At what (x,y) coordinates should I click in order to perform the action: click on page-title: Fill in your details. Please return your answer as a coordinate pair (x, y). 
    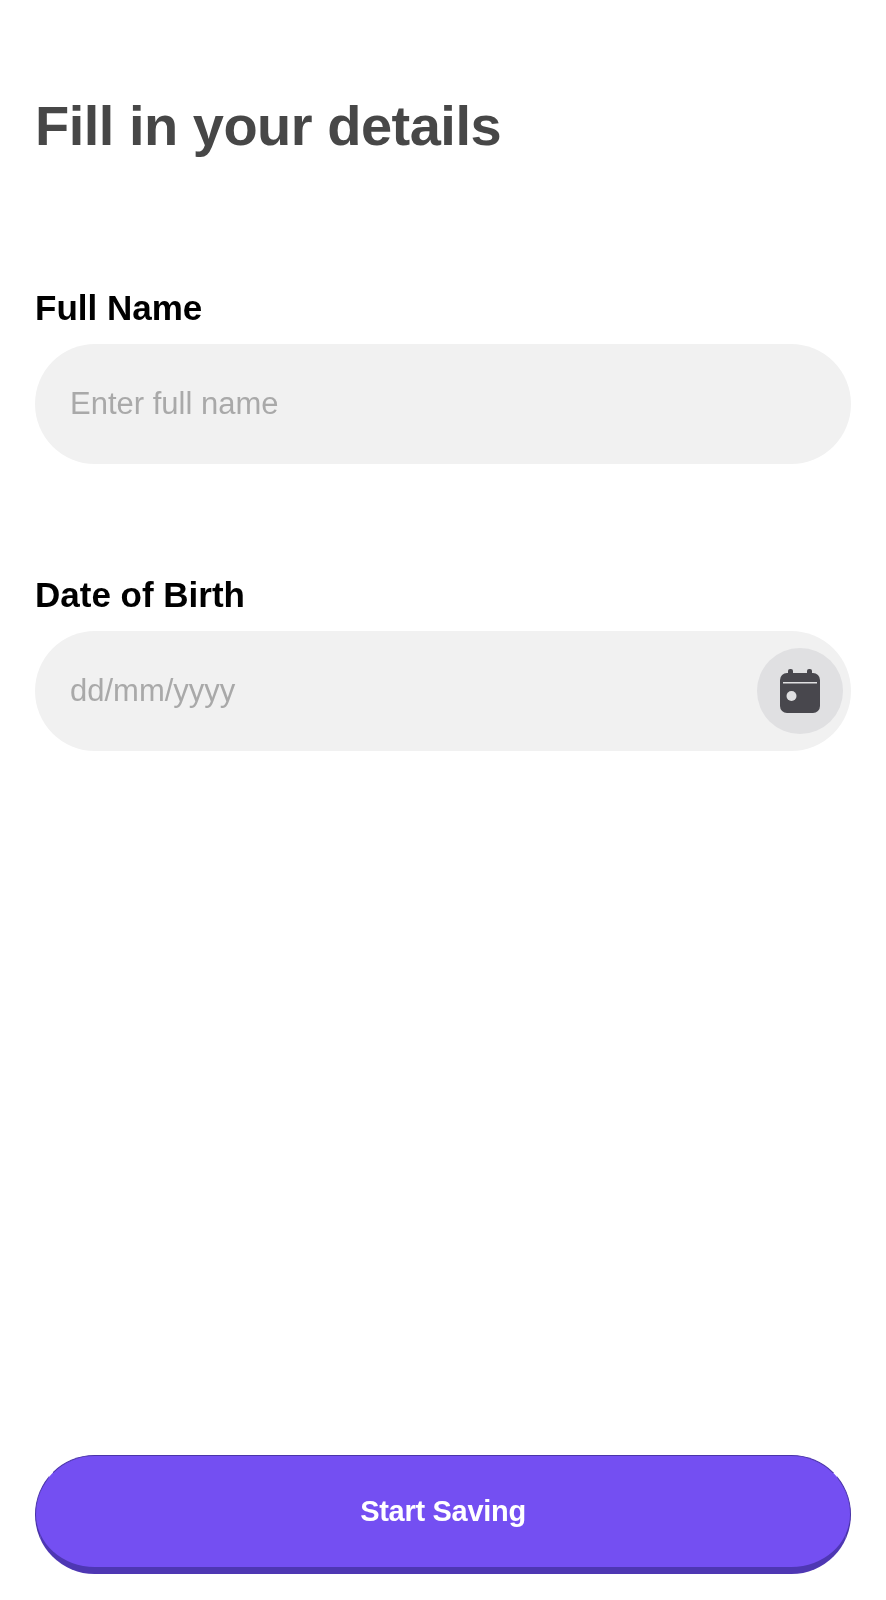
    Looking at the image, I should click on (268, 126).